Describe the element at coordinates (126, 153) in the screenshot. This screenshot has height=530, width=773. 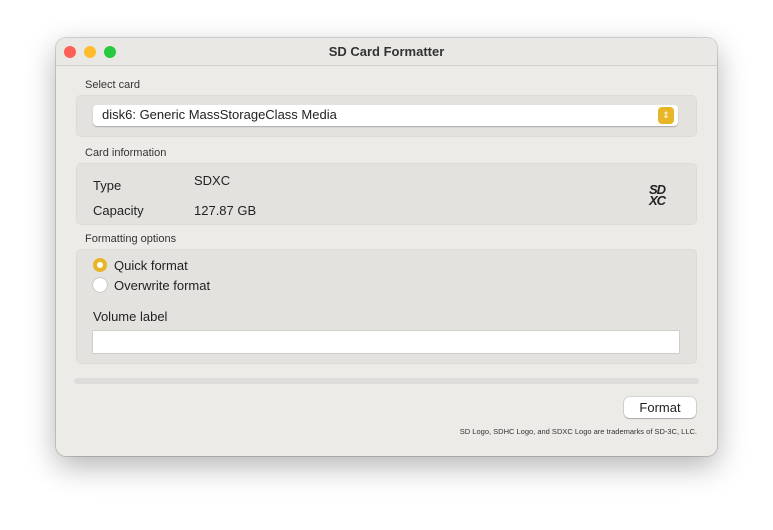
I see `card-info-label: Card information` at that location.